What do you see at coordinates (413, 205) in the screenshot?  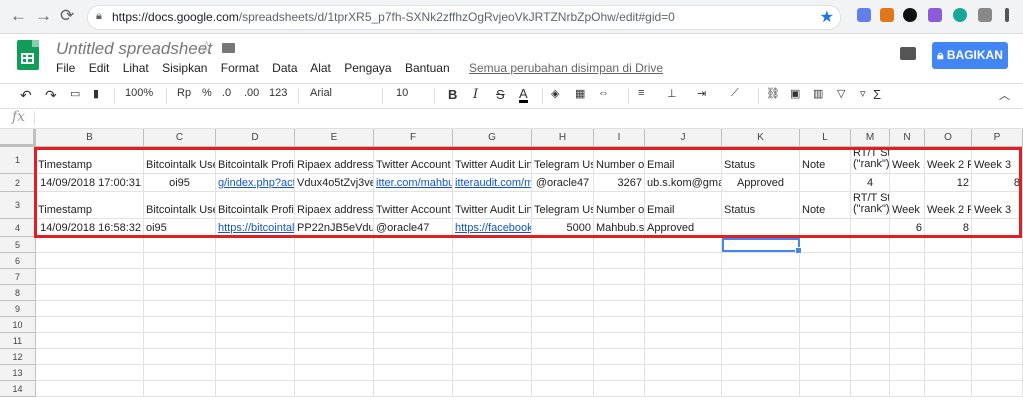 I see `sheet-cell: Twitter Account U` at bounding box center [413, 205].